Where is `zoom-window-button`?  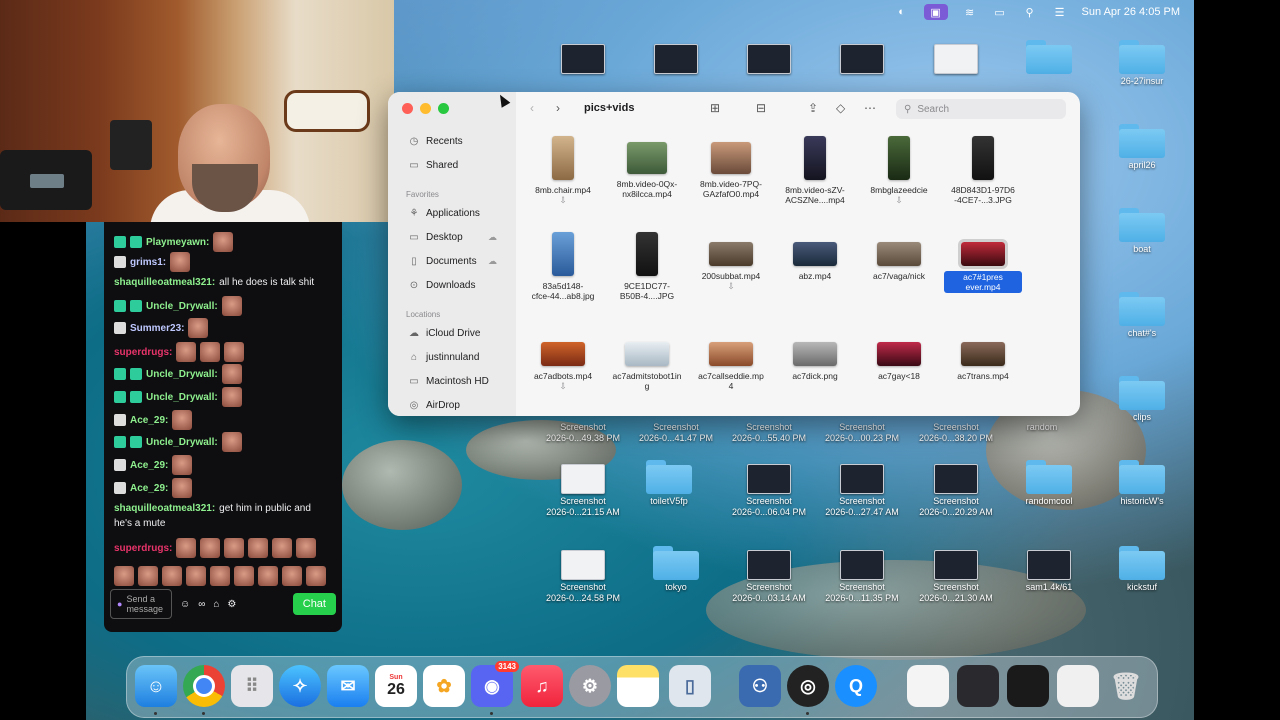 zoom-window-button is located at coordinates (443, 108).